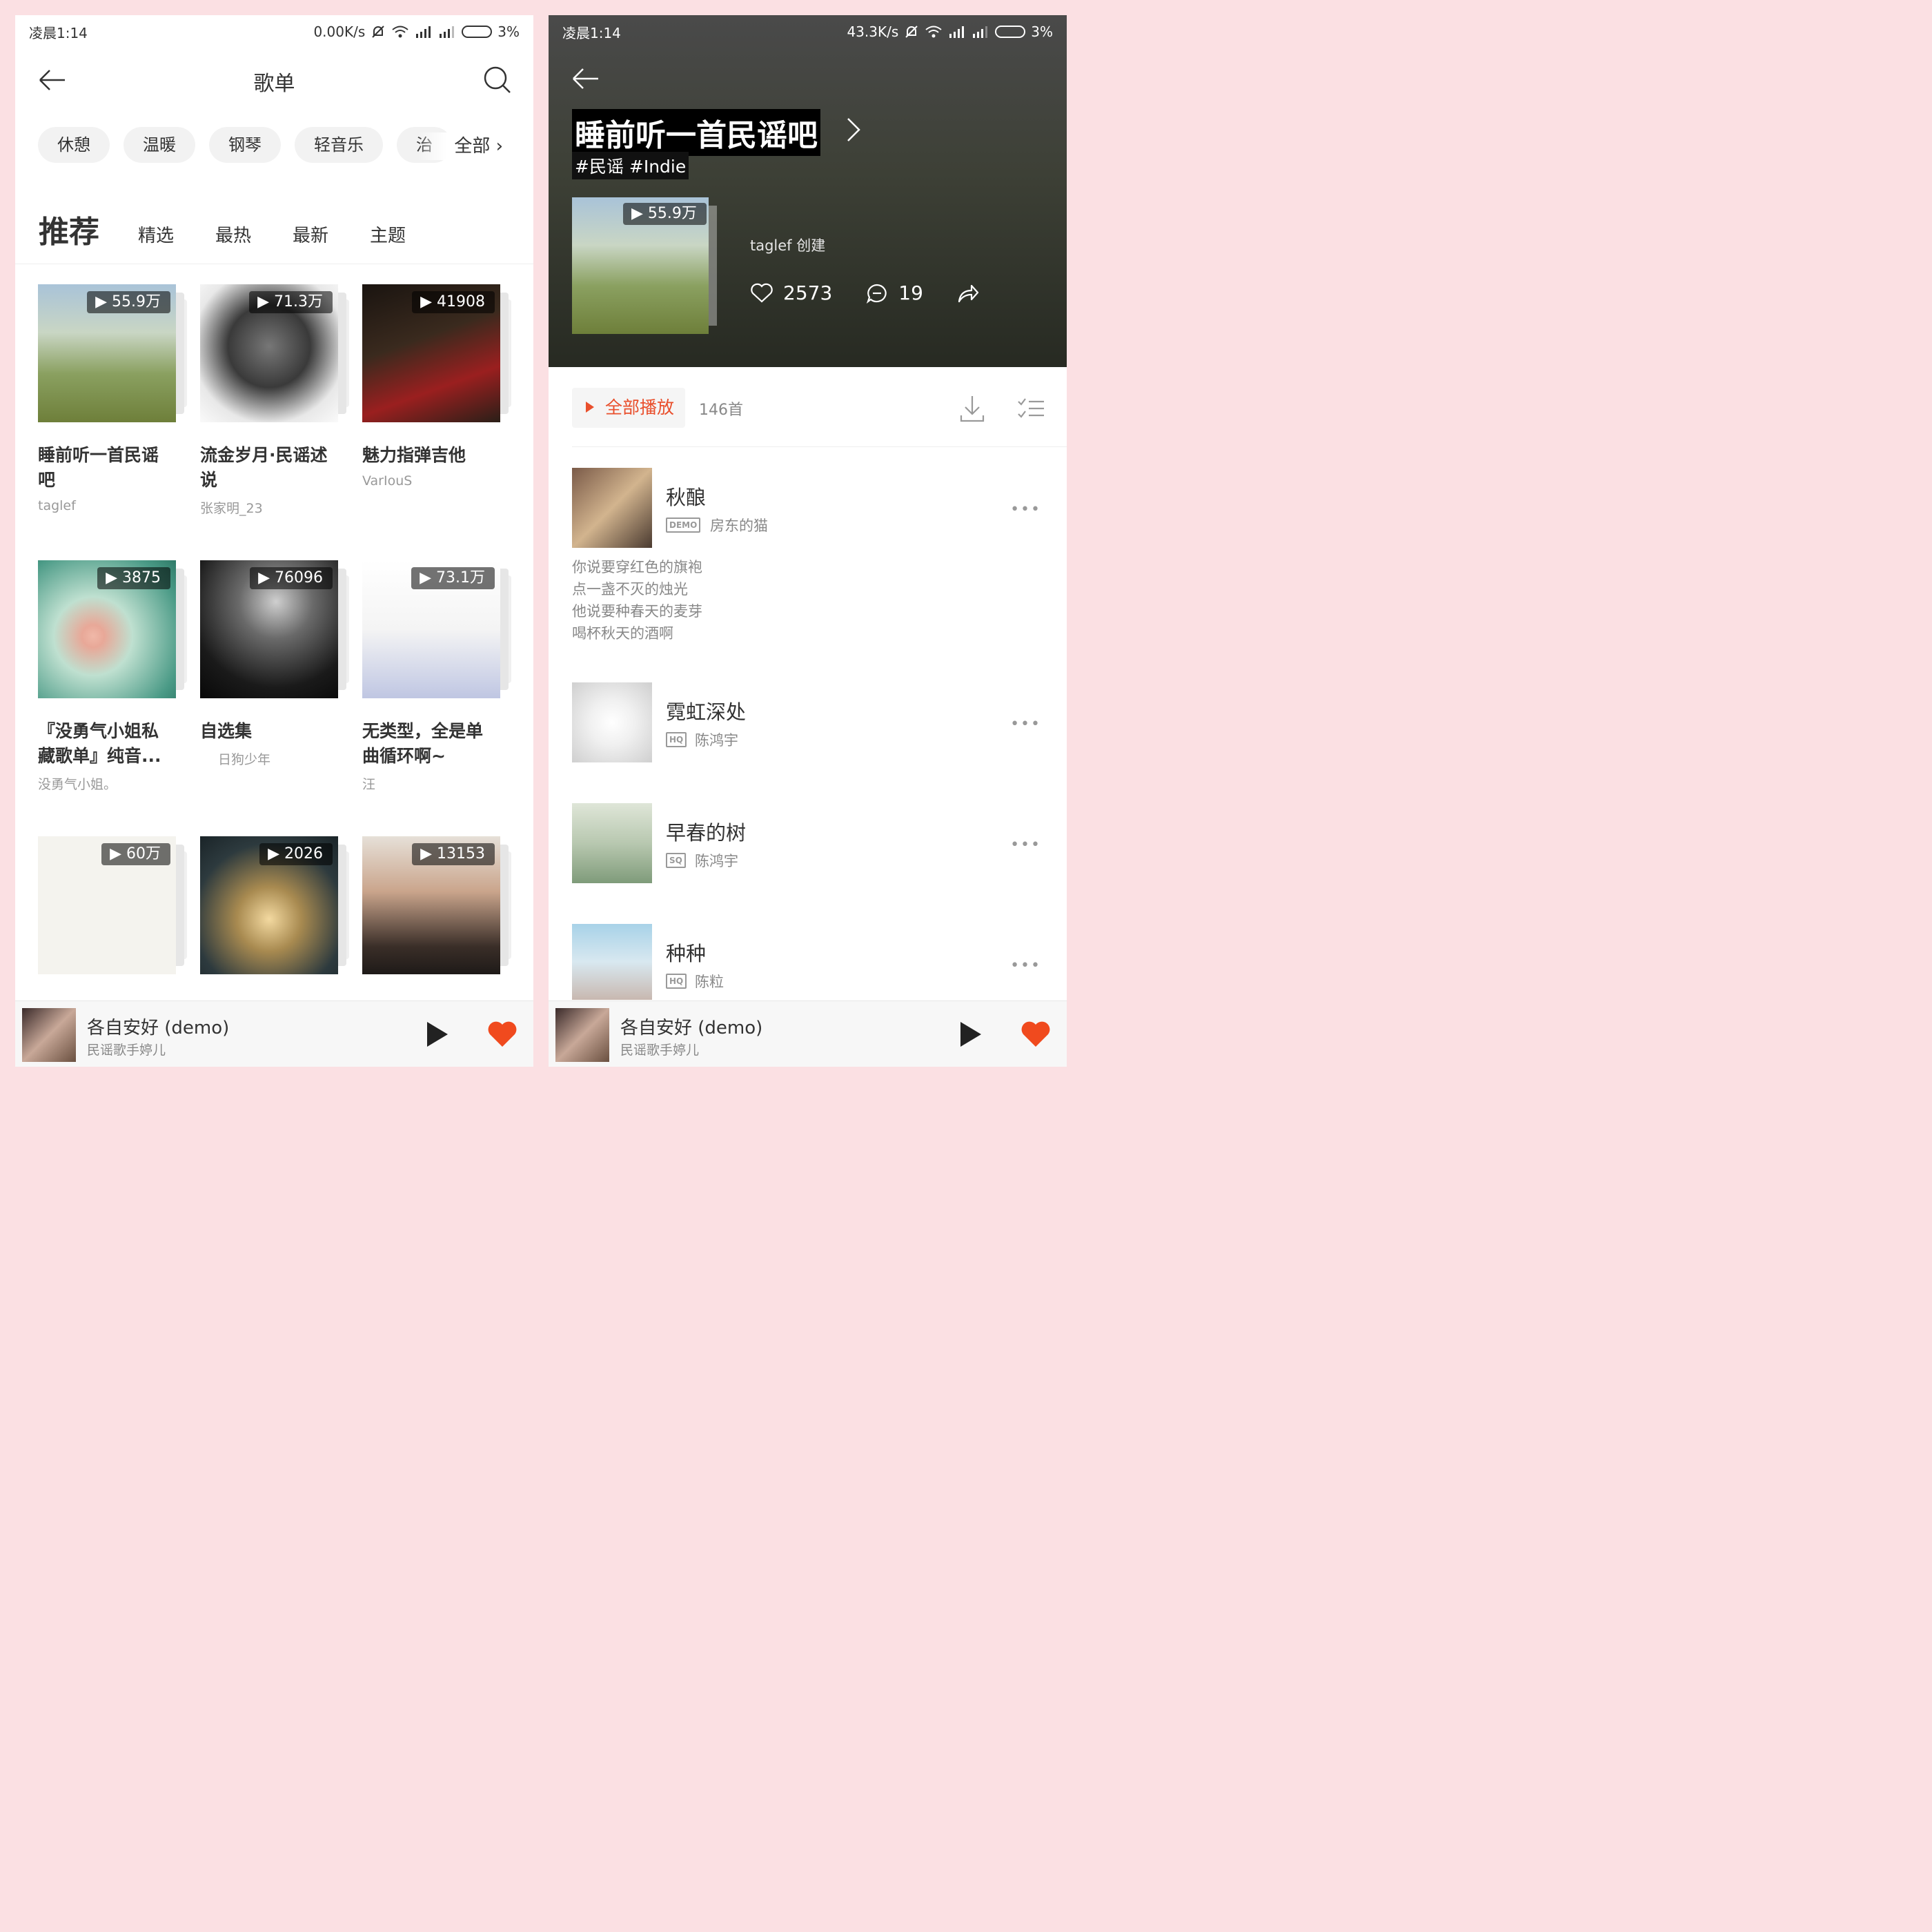 The width and height of the screenshot is (1932, 1932). I want to click on playlist-card: ▶ 13153, so click(438, 905).